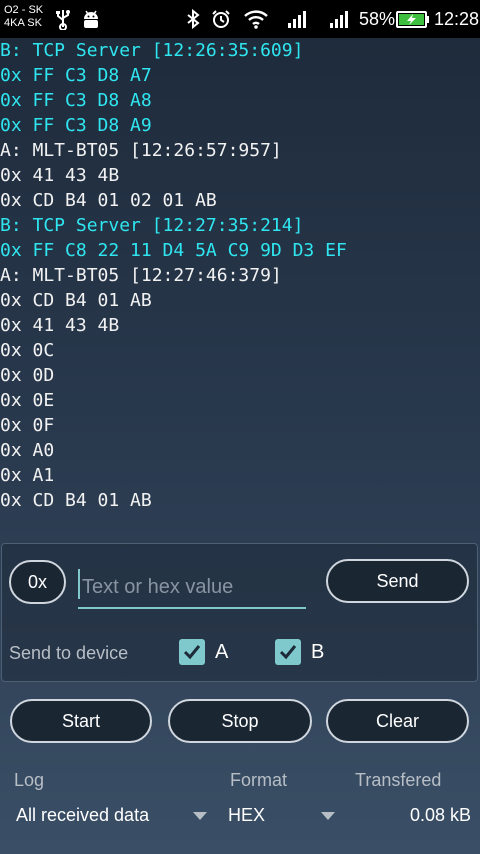  Describe the element at coordinates (240, 721) in the screenshot. I see `stop-button: Stop` at that location.